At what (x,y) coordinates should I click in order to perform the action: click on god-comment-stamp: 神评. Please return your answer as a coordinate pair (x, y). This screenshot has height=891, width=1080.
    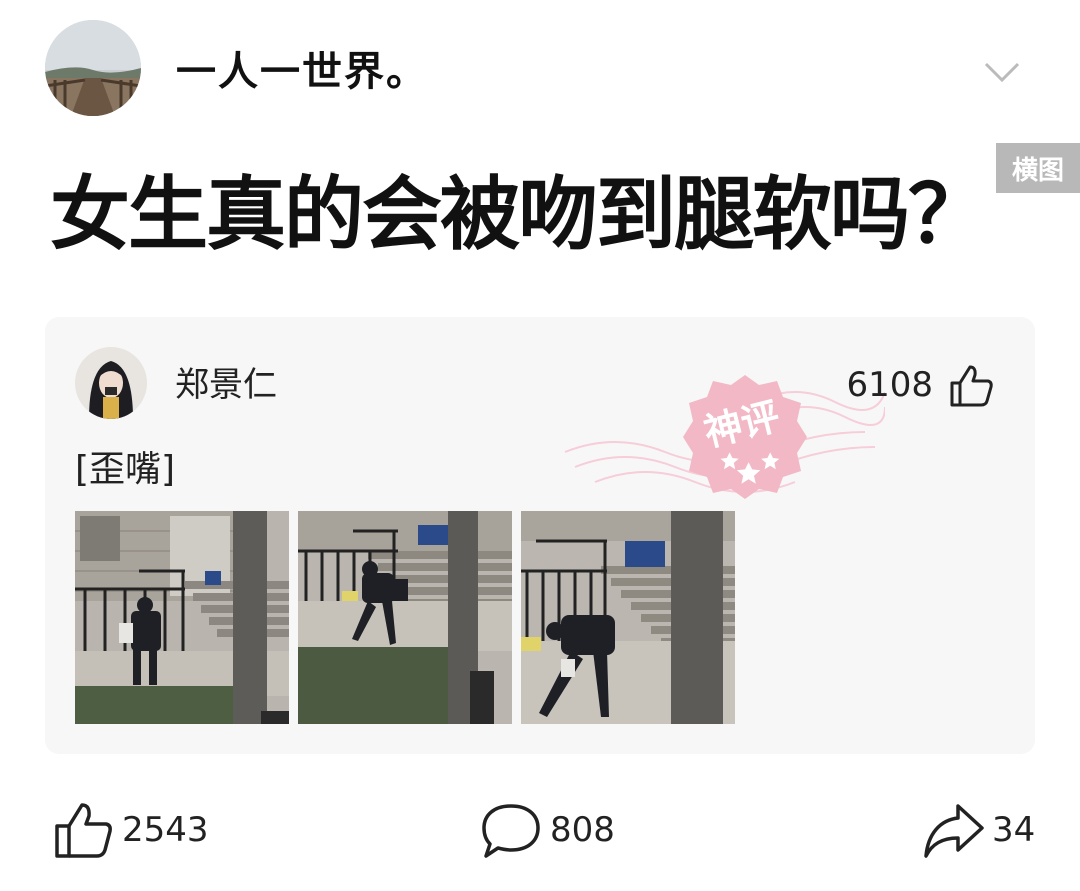
    Looking at the image, I should click on (720, 437).